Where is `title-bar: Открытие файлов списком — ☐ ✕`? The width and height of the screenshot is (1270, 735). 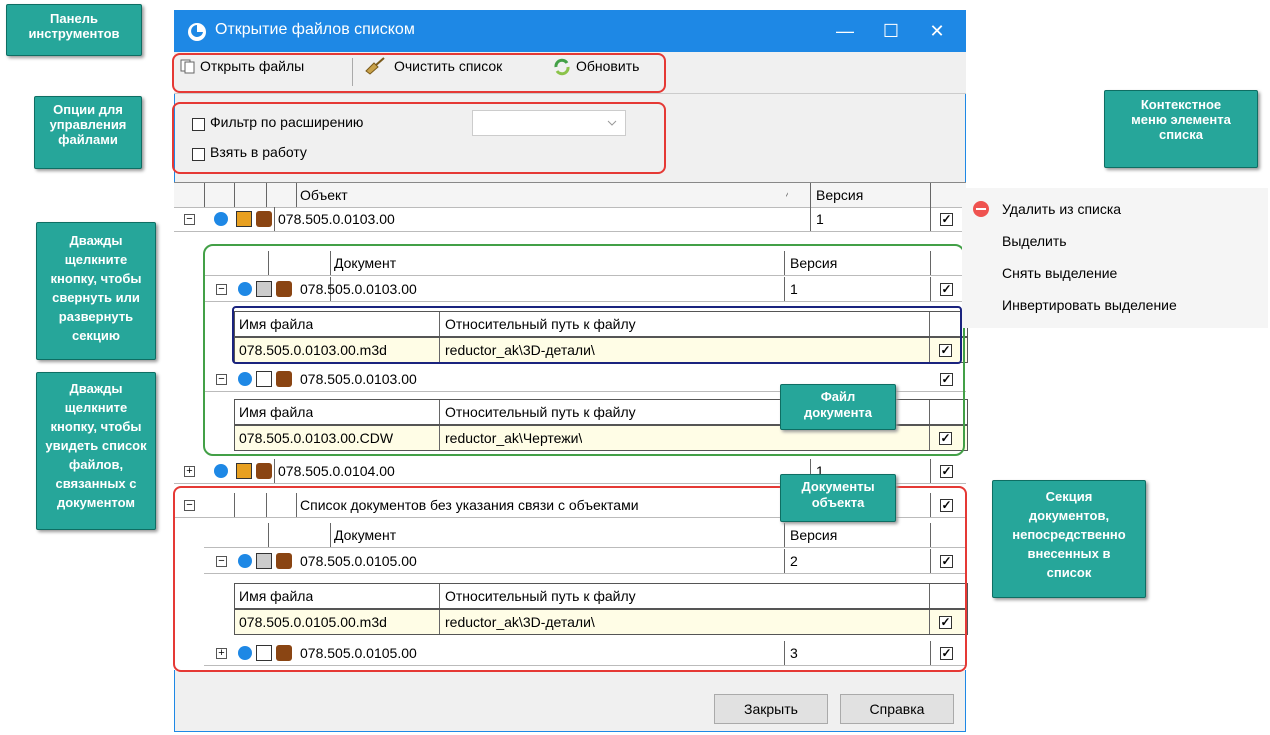
title-bar: Открытие файлов списком — ☐ ✕ is located at coordinates (570, 32).